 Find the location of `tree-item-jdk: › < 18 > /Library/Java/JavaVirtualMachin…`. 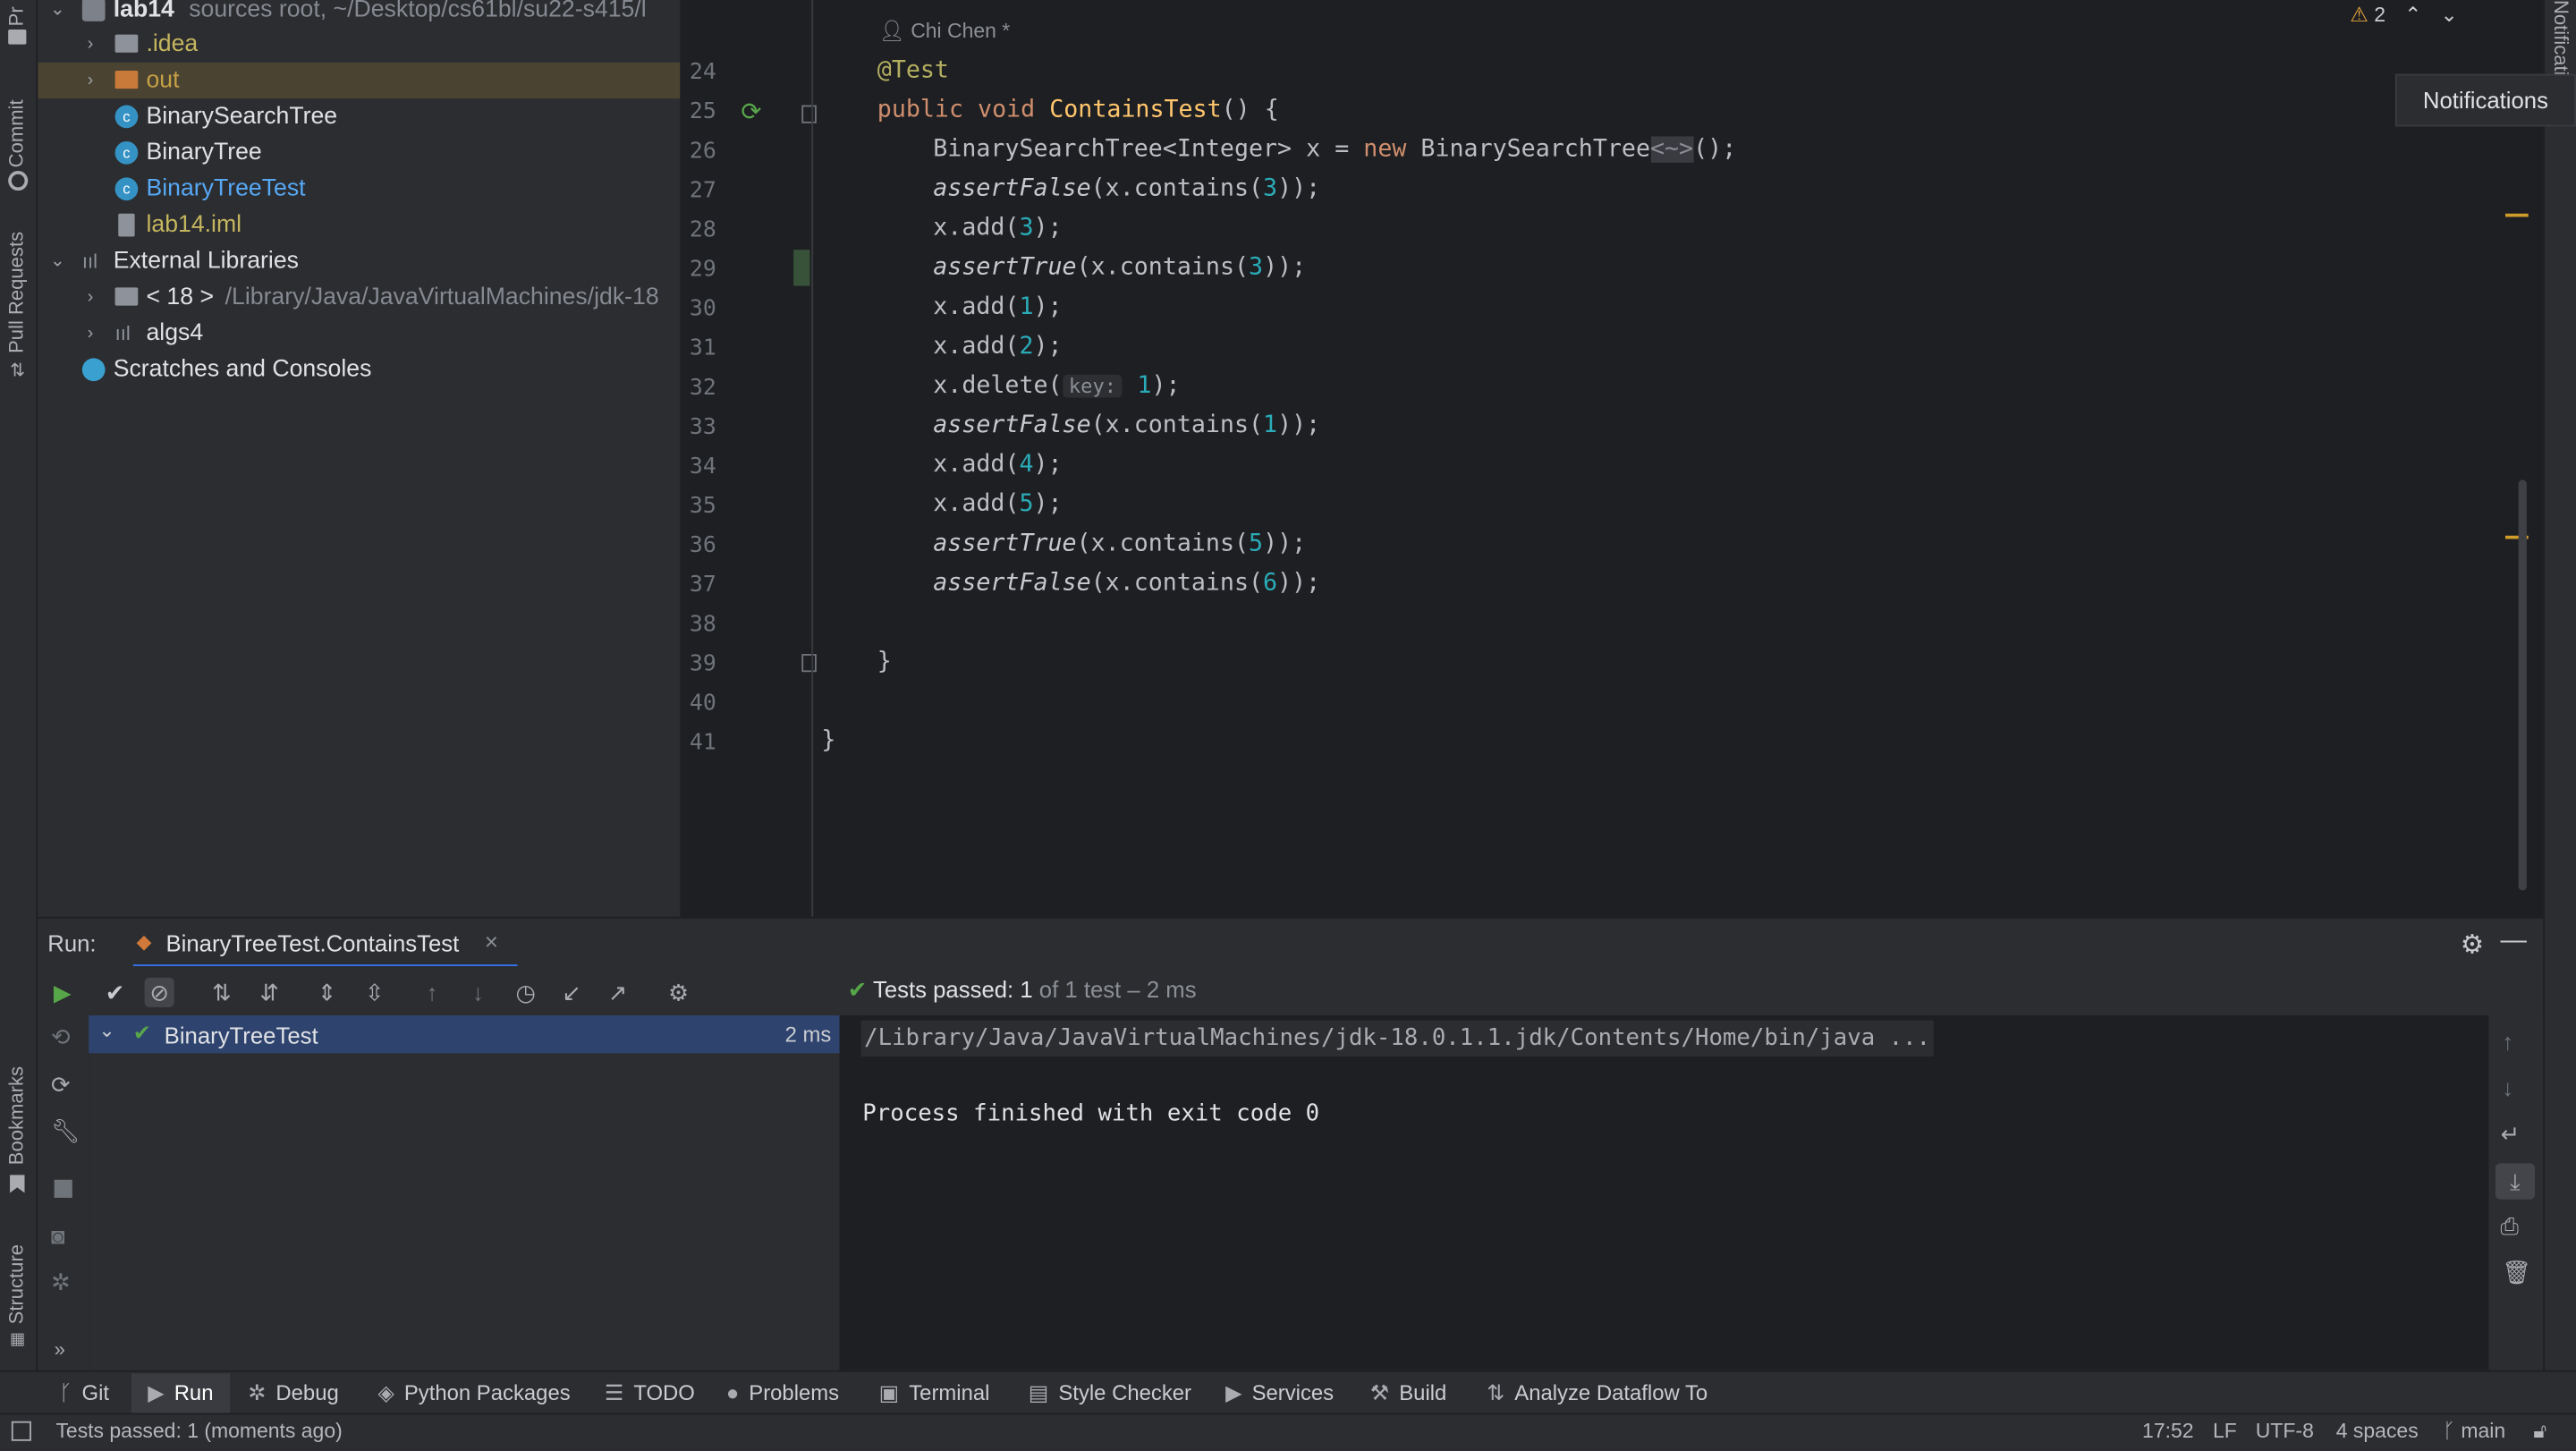

tree-item-jdk: › < 18 > /Library/Java/JavaVirtualMachin… is located at coordinates (359, 297).